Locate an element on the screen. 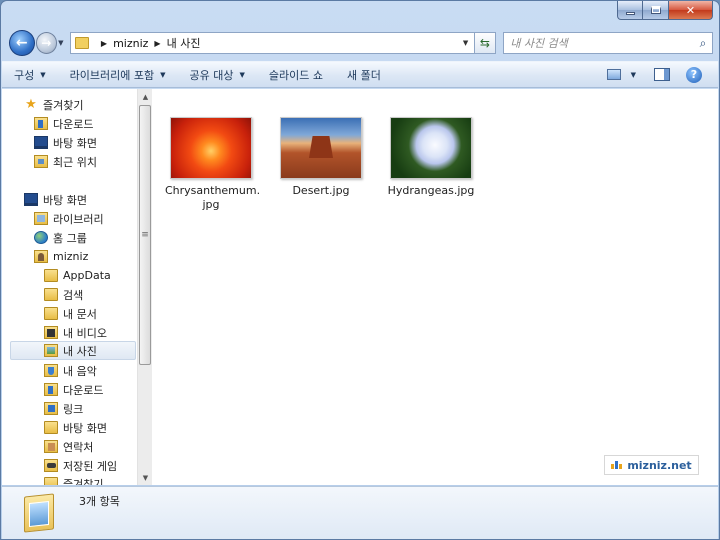 The image size is (720, 540). desktop-icon is located at coordinates (41, 142).